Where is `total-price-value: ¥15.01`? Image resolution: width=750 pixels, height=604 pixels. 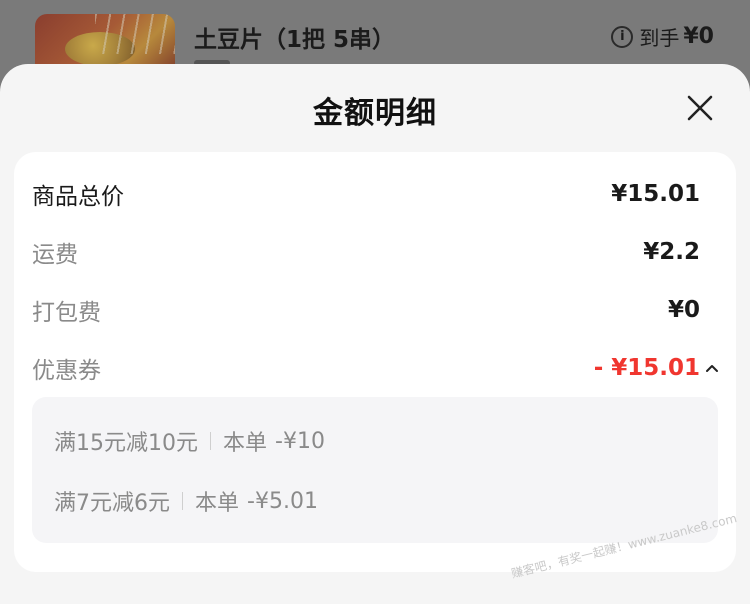 total-price-value: ¥15.01 is located at coordinates (655, 194).